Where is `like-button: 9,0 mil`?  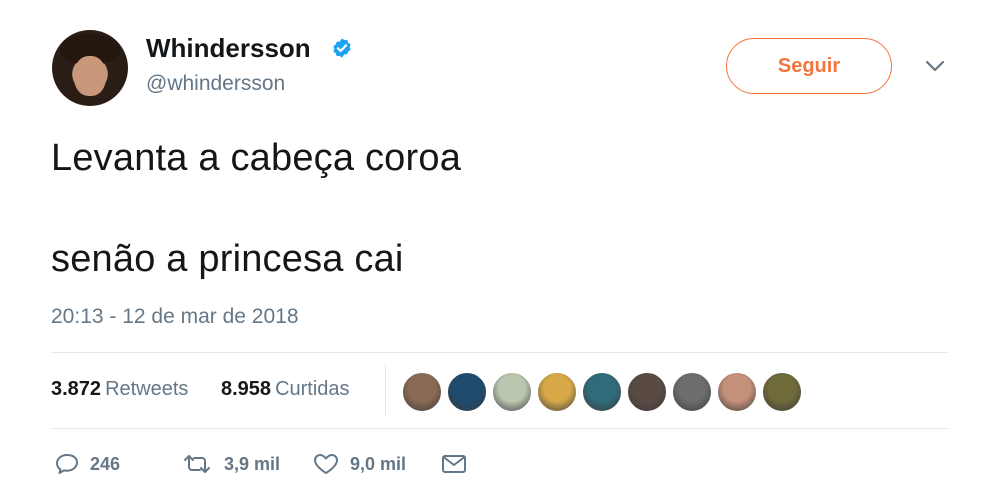
like-button: 9,0 mil is located at coordinates (359, 464).